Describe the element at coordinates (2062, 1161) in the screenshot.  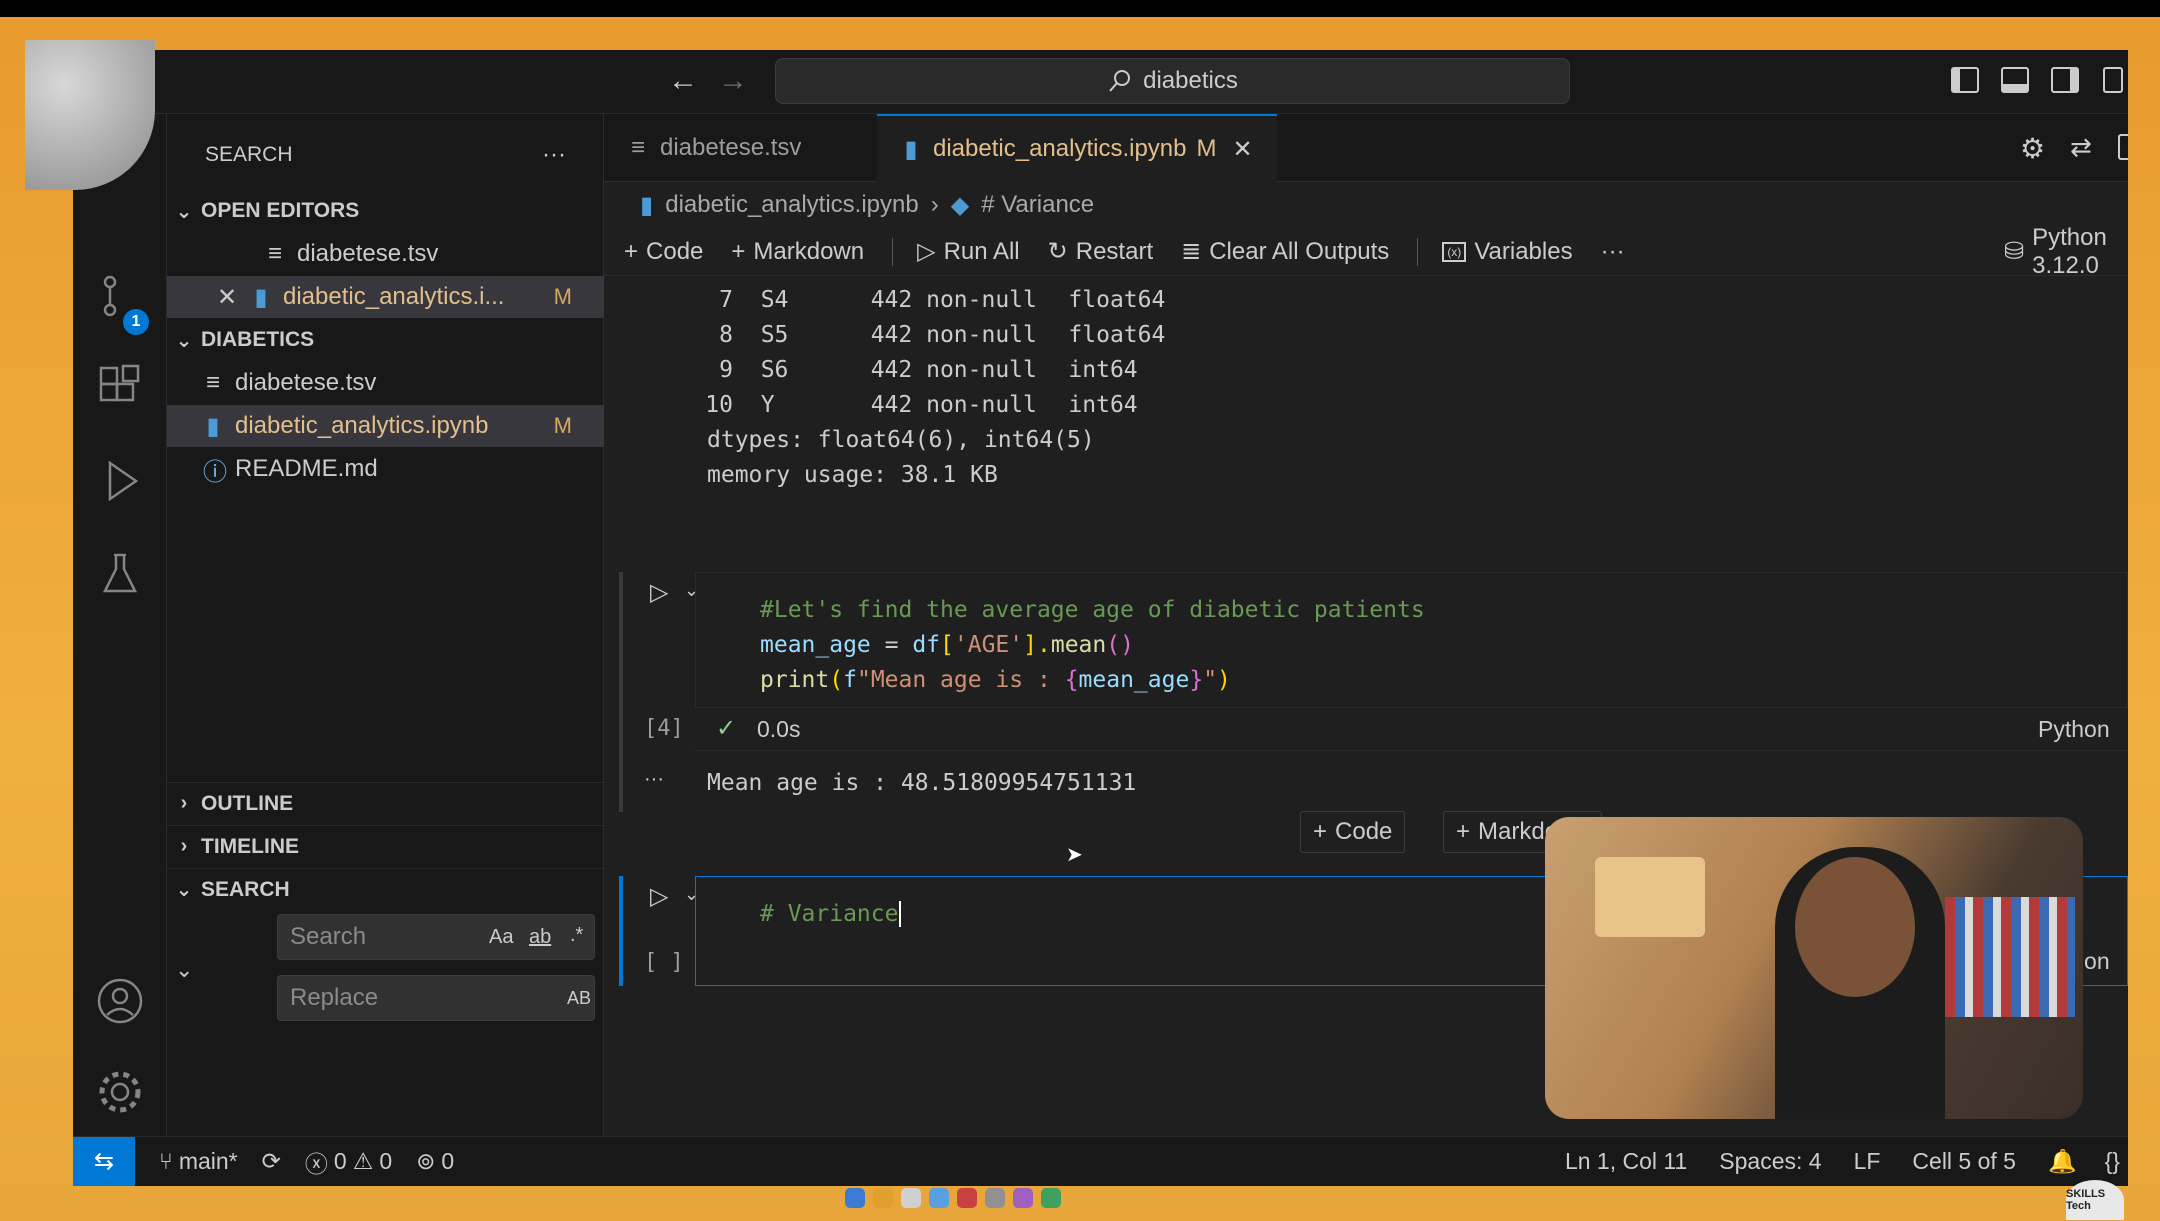
I see `bell-icon: 🔔` at that location.